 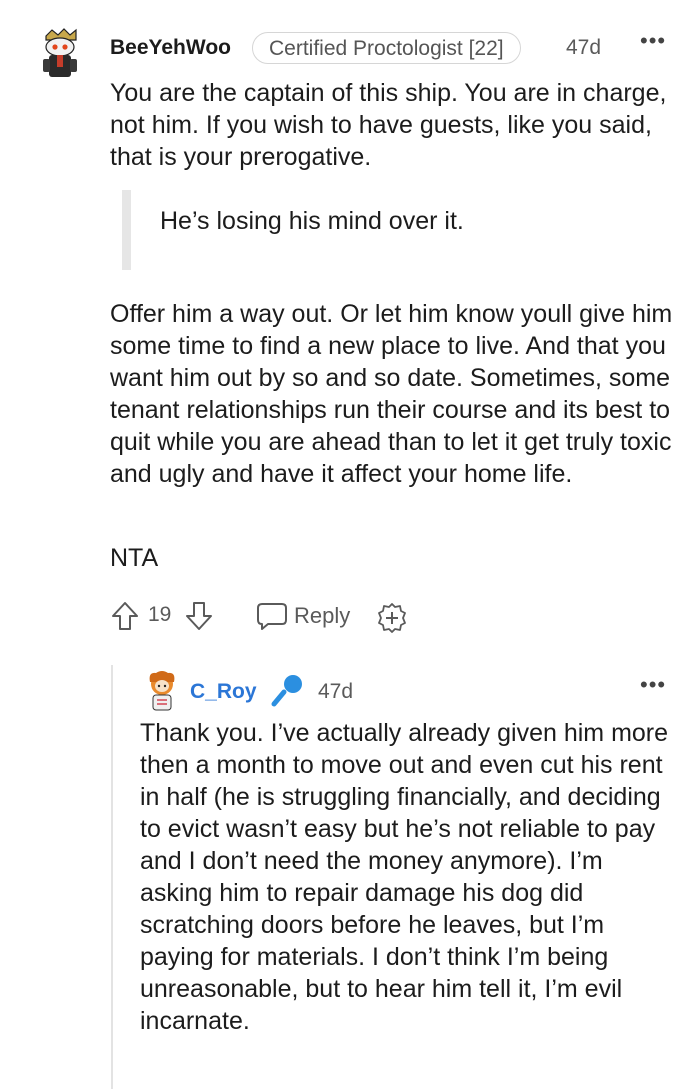 What do you see at coordinates (336, 691) in the screenshot?
I see `reply-age: 47d` at bounding box center [336, 691].